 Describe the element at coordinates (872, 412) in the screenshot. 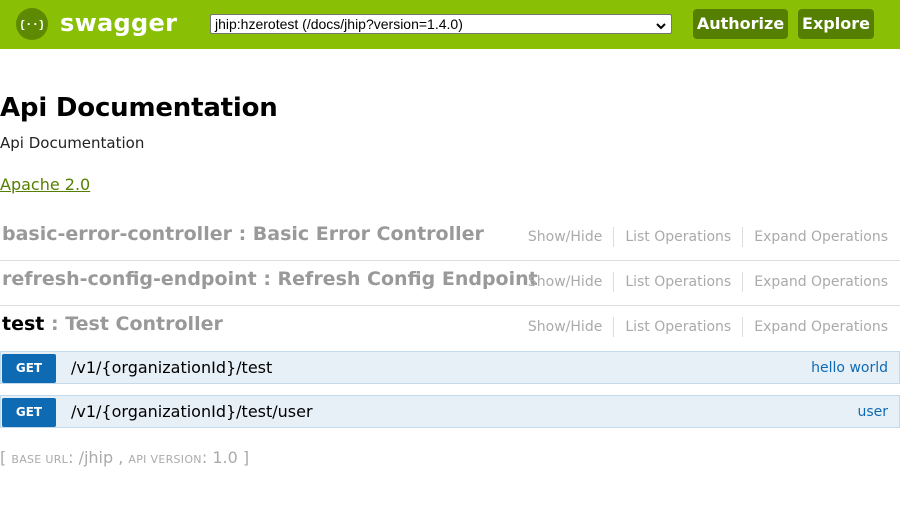

I see `operation-summary: user` at that location.